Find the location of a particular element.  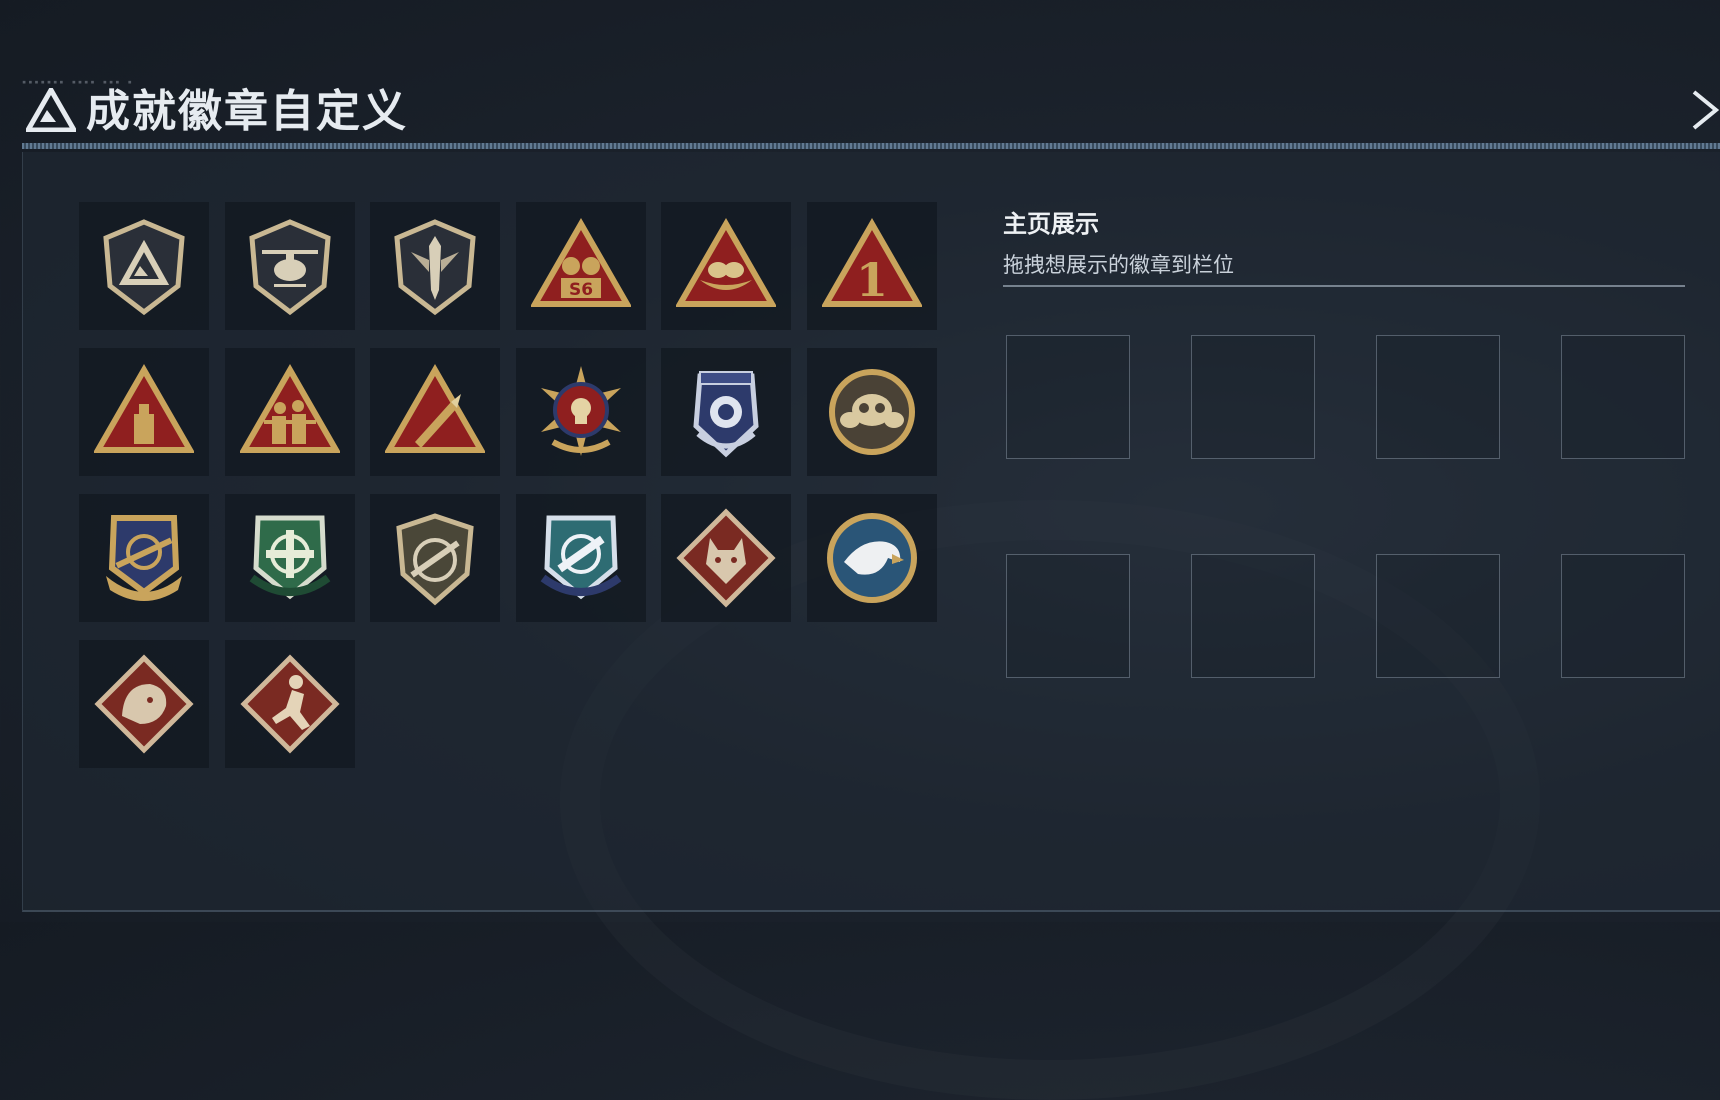

s6-triangle-badge-icon: S6 is located at coordinates (580, 262).